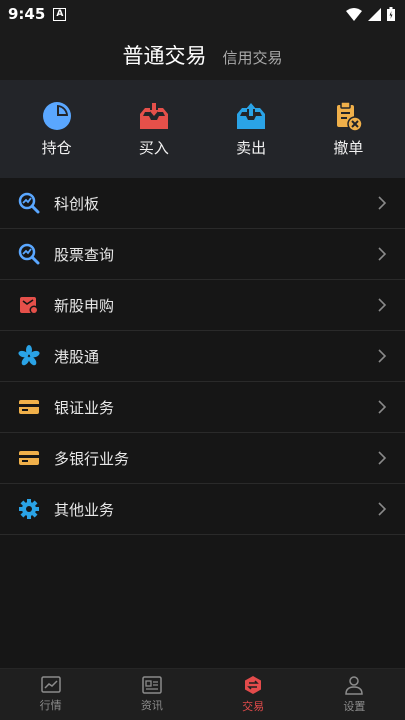 The image size is (405, 720). I want to click on menu-label: 多银行业务, so click(92, 458).